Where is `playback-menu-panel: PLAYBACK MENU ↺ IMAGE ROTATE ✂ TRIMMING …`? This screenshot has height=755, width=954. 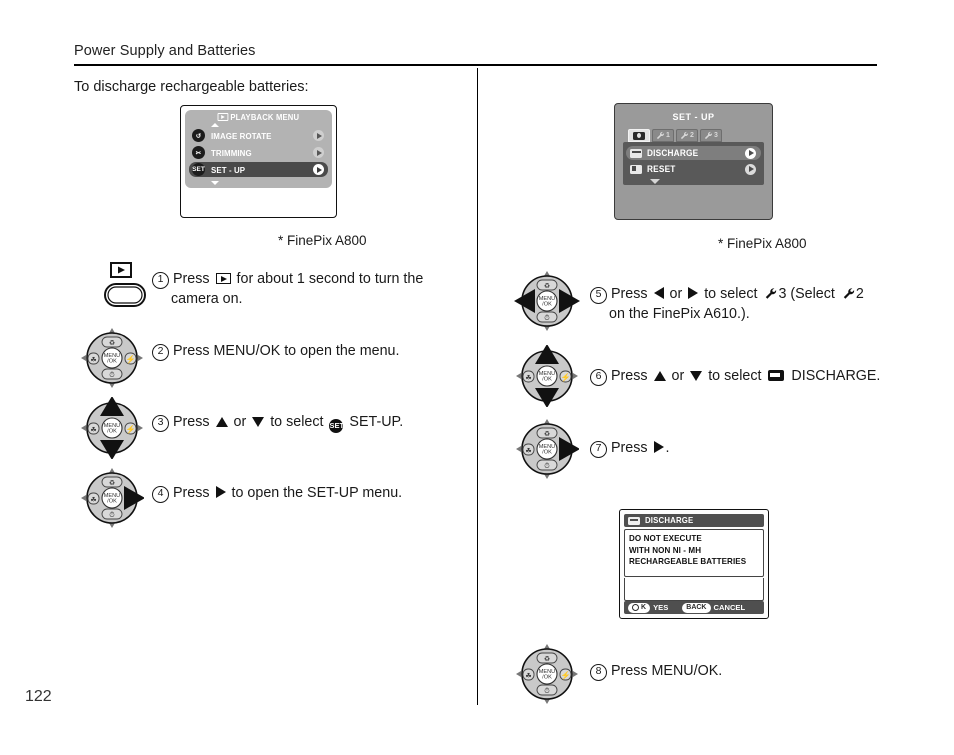 playback-menu-panel: PLAYBACK MENU ↺ IMAGE ROTATE ✂ TRIMMING … is located at coordinates (258, 149).